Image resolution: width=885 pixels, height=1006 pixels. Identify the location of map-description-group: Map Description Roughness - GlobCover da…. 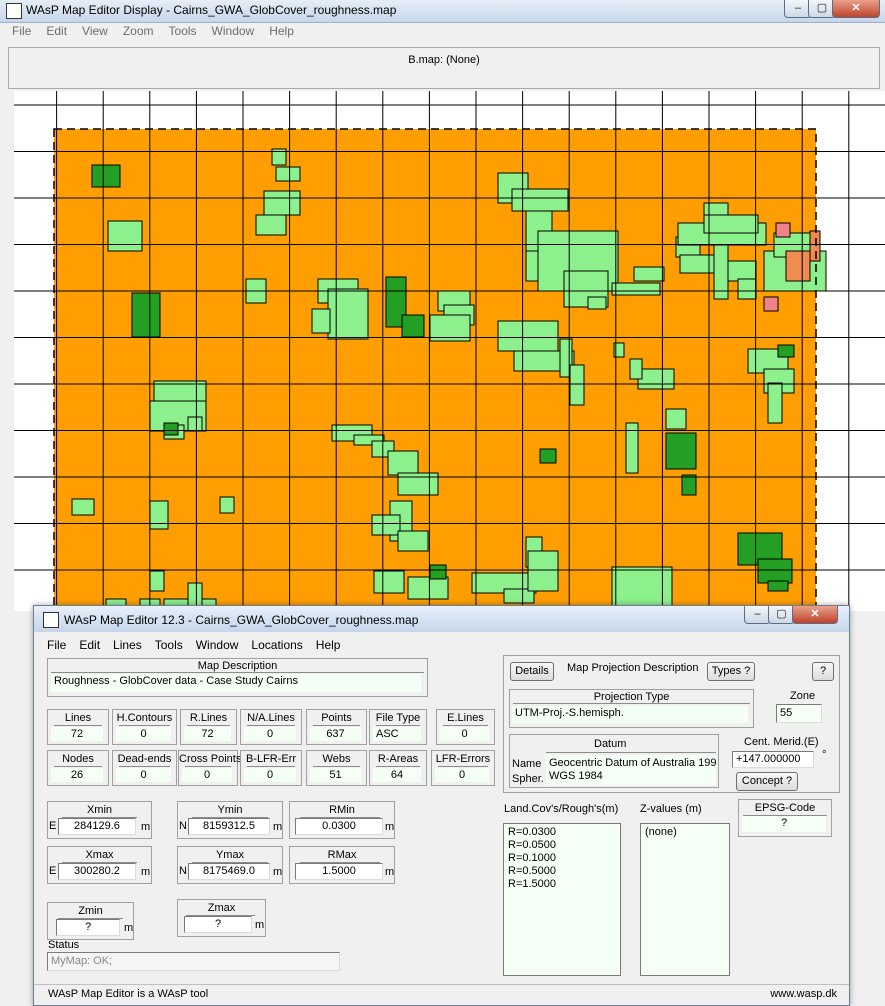
(237, 677).